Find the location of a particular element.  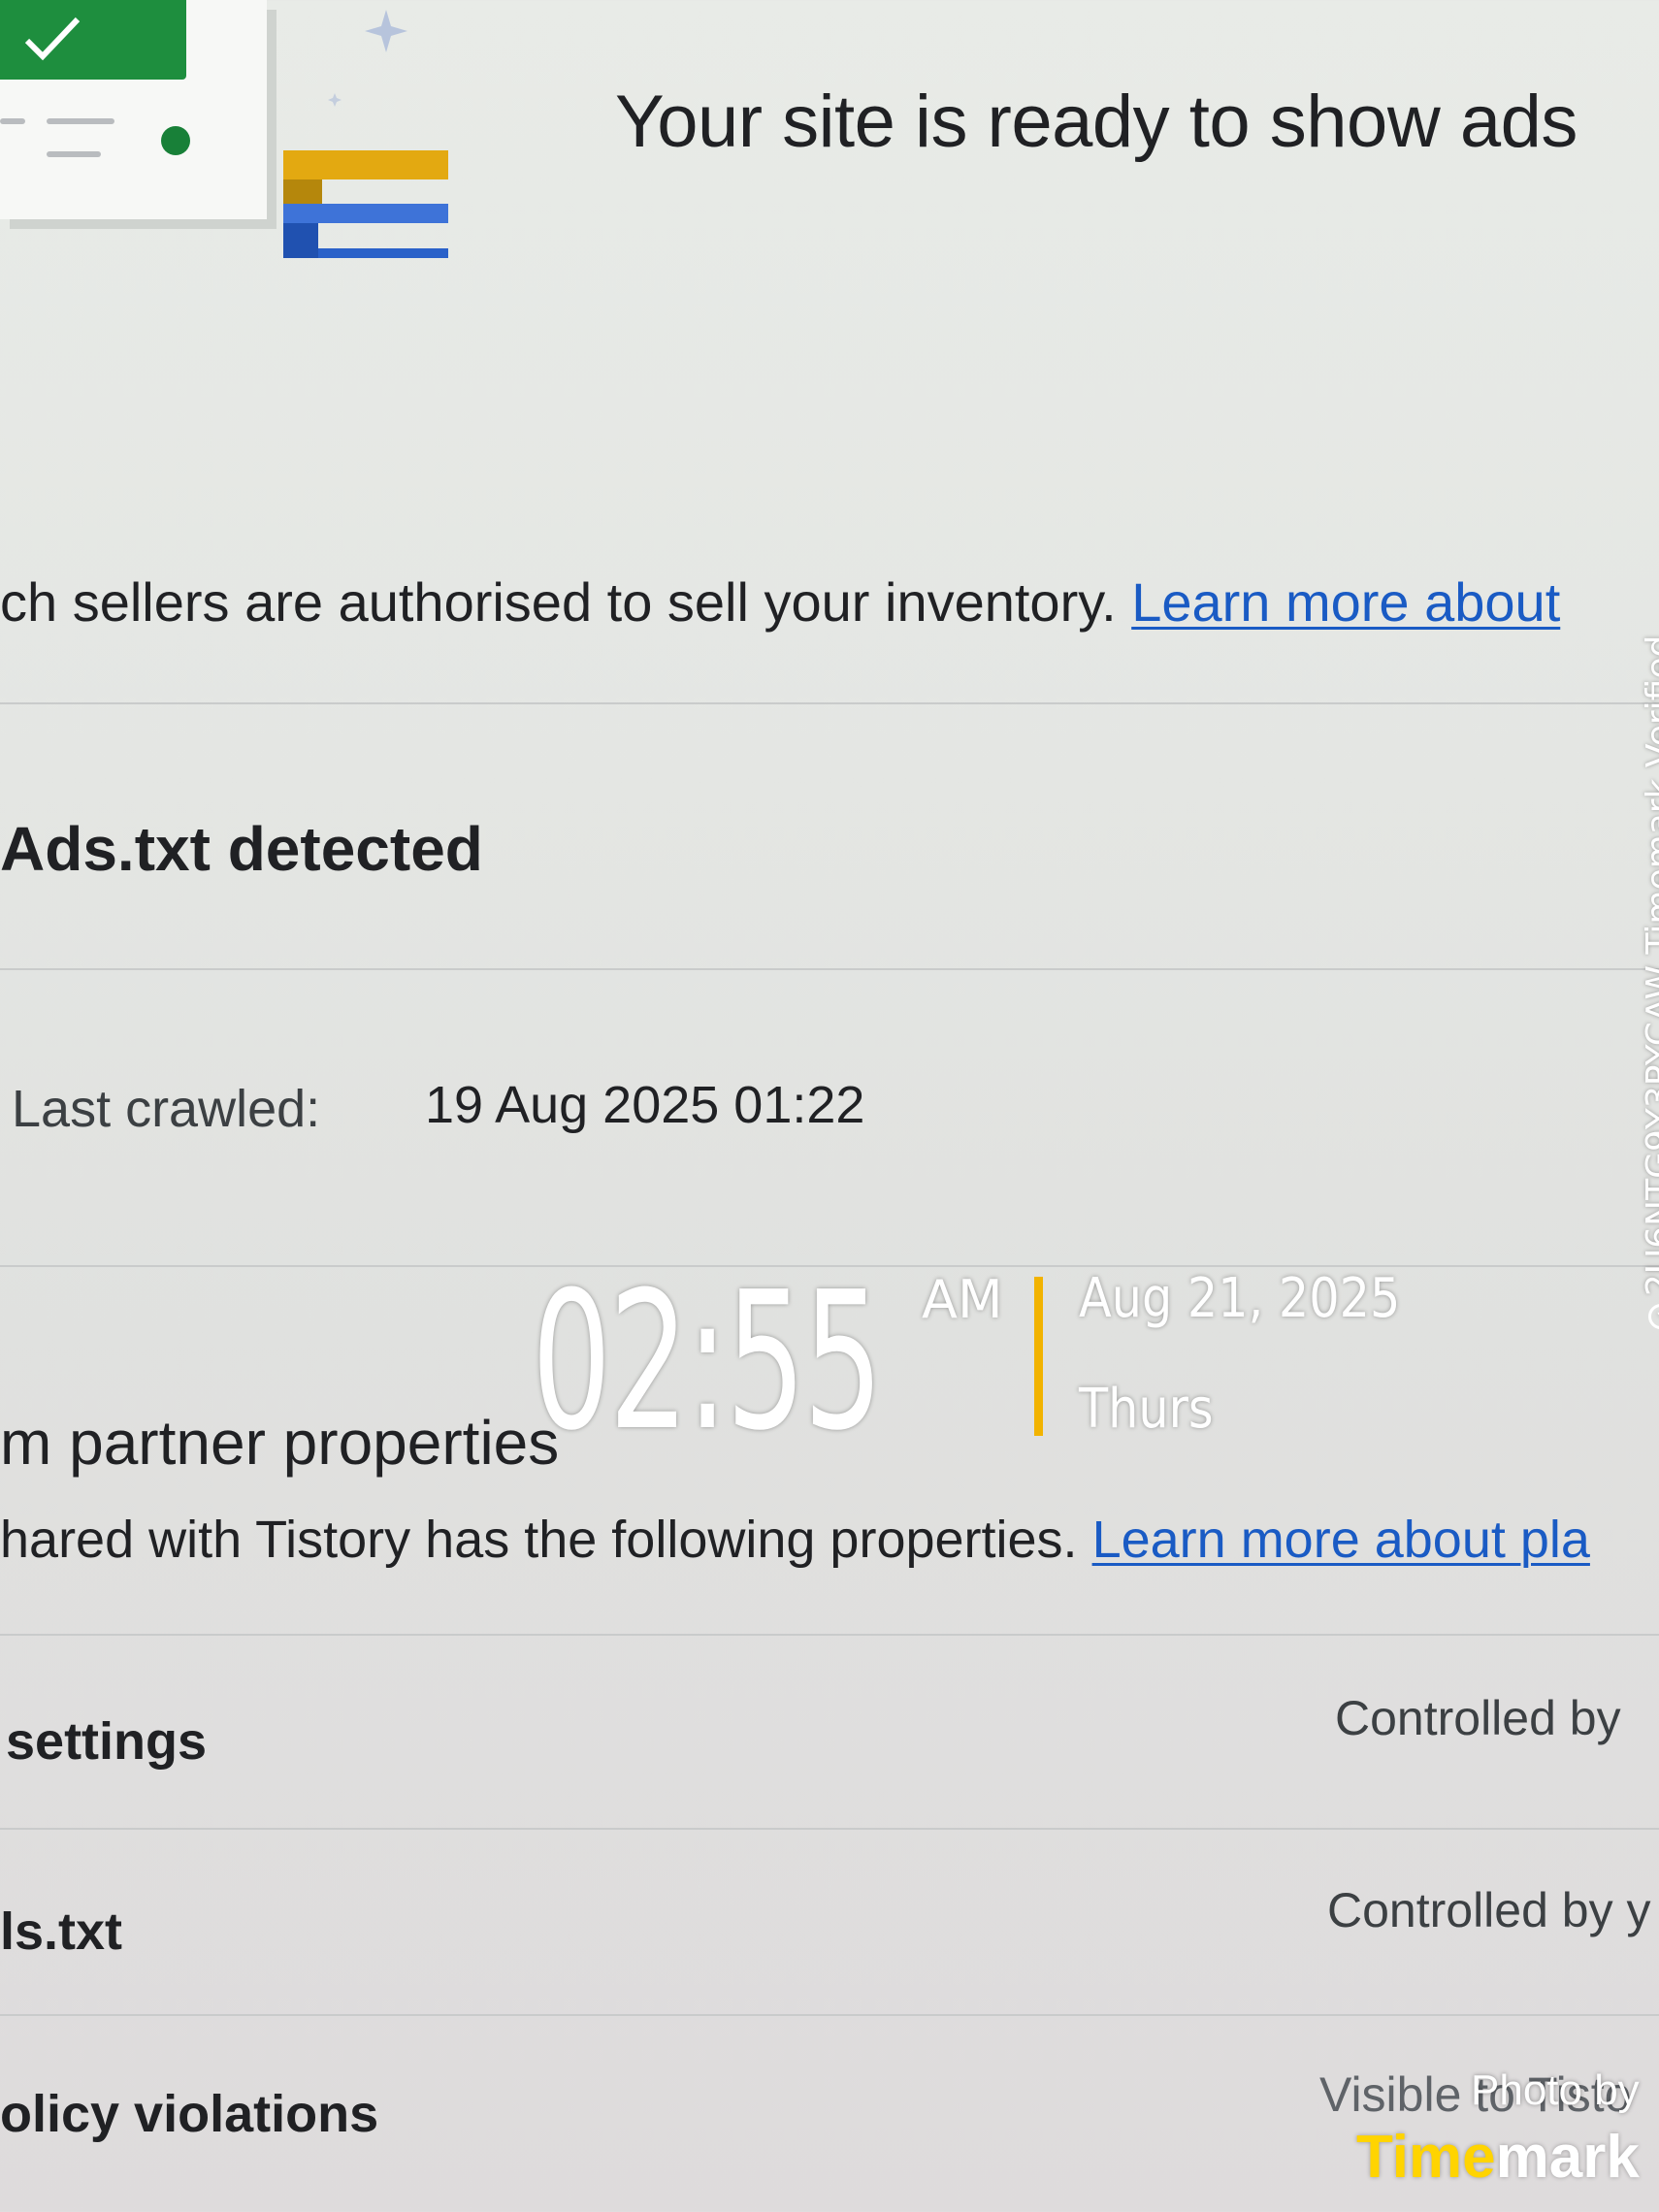

timemark-logo-time: Time is located at coordinates (1426, 2157).